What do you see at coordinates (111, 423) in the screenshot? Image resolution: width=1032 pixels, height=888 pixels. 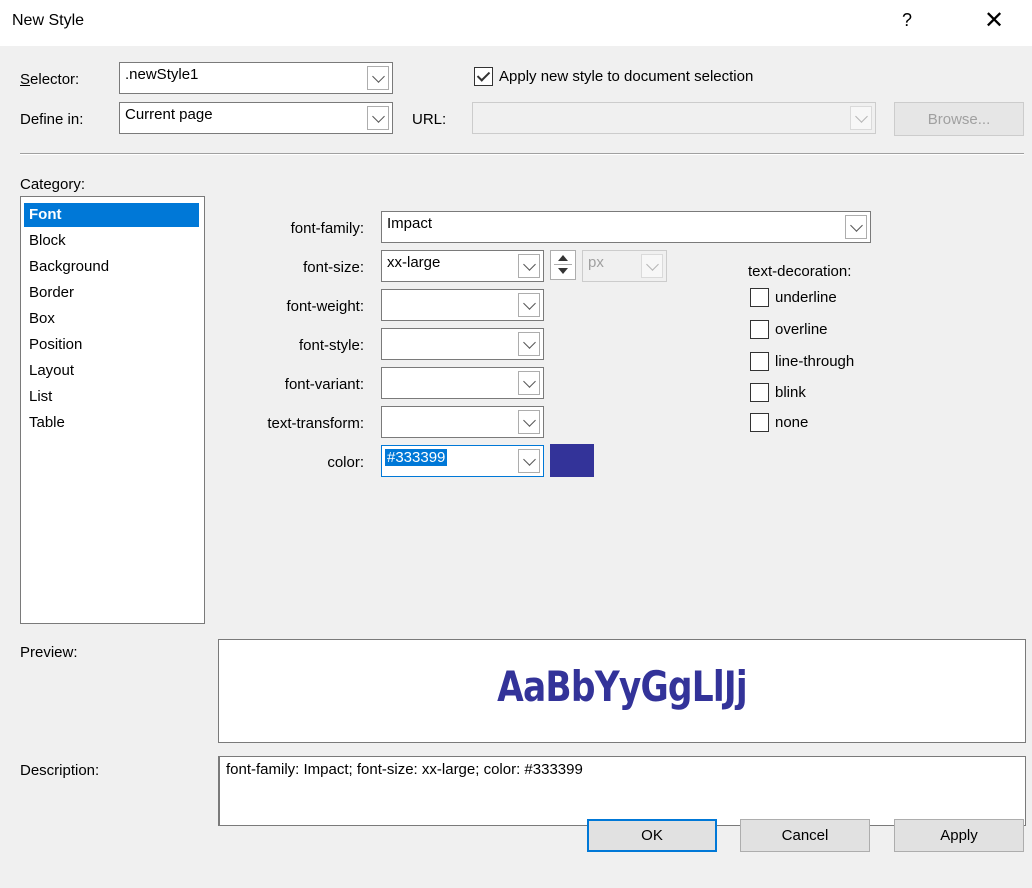 I see `category-item-table: Table` at bounding box center [111, 423].